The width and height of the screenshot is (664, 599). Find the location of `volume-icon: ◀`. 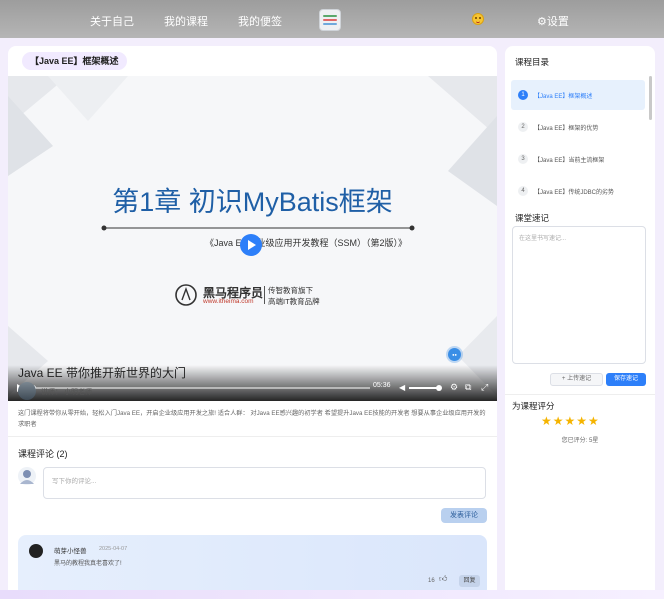

volume-icon: ◀ is located at coordinates (403, 388).